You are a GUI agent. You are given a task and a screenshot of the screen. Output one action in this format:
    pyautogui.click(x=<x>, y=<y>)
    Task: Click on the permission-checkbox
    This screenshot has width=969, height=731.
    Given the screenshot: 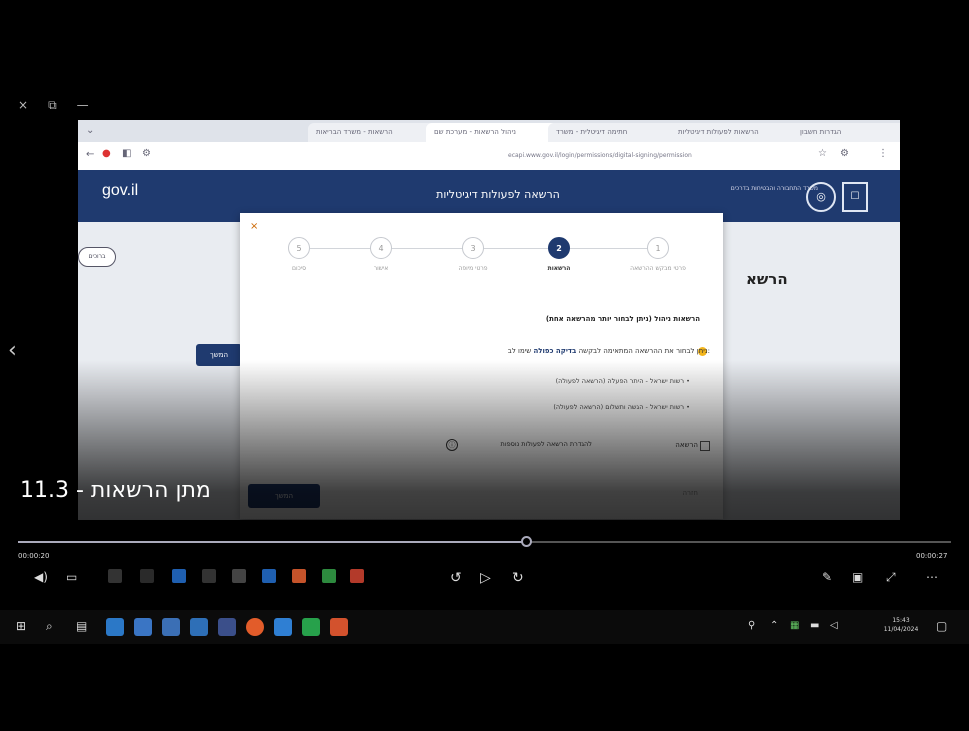 What is the action you would take?
    pyautogui.click(x=705, y=446)
    